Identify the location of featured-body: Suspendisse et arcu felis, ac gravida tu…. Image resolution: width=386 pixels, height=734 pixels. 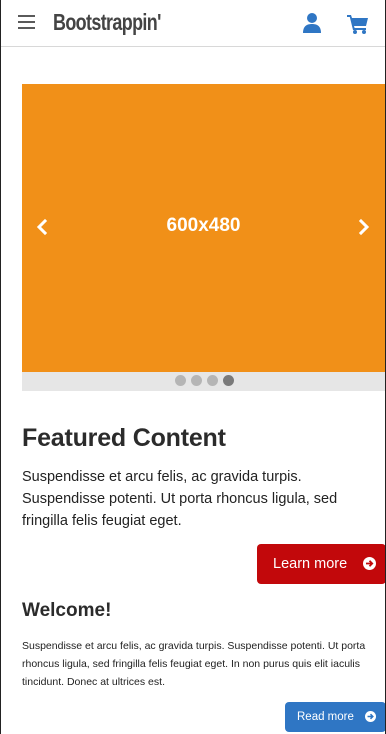
(180, 499).